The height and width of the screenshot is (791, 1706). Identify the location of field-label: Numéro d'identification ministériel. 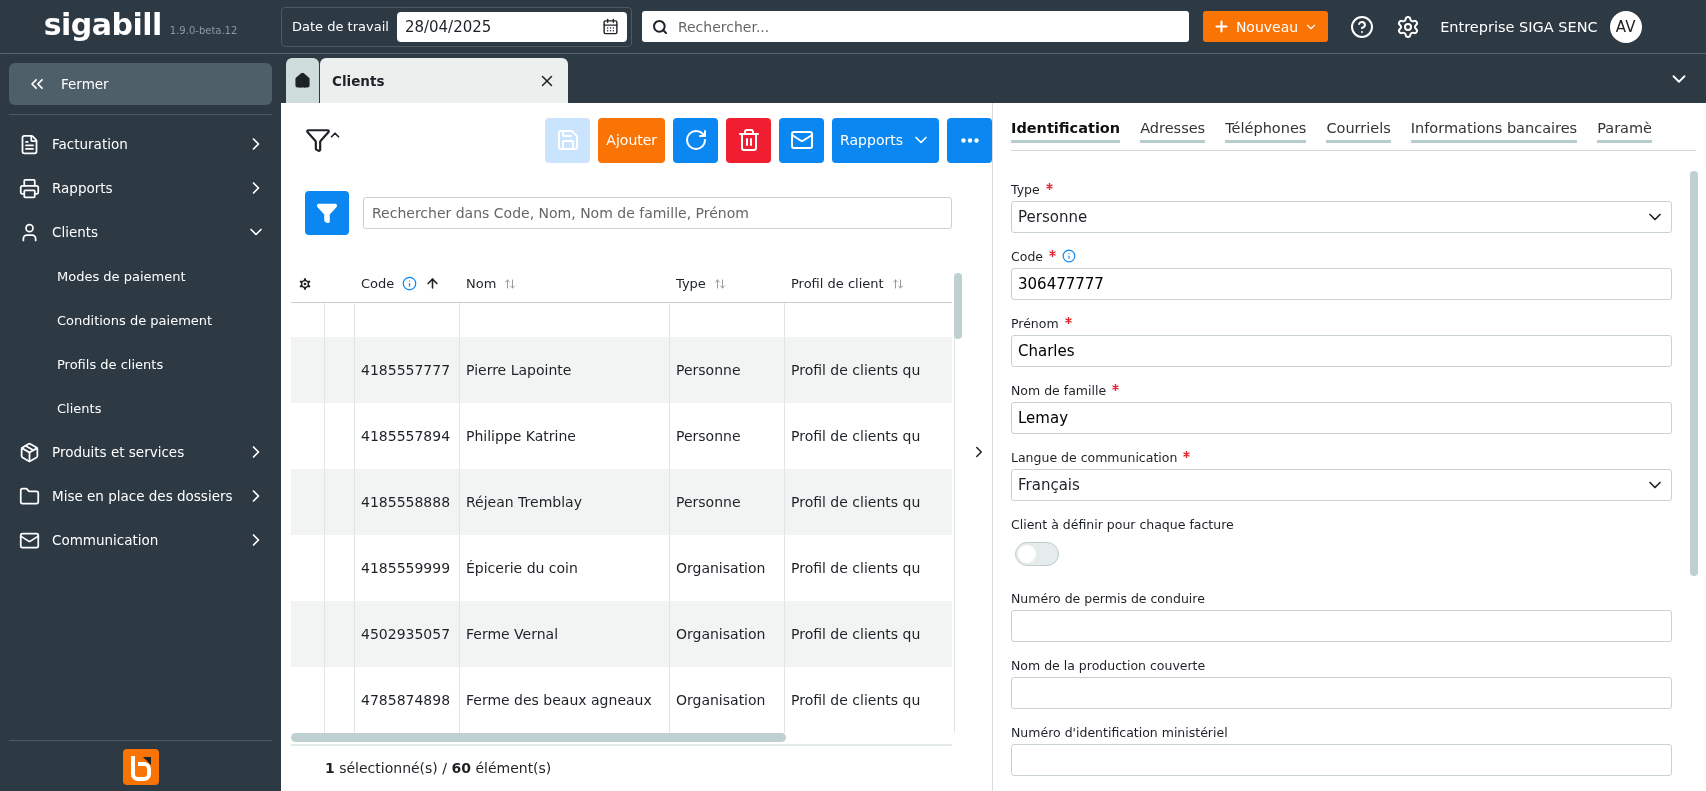
(1119, 732).